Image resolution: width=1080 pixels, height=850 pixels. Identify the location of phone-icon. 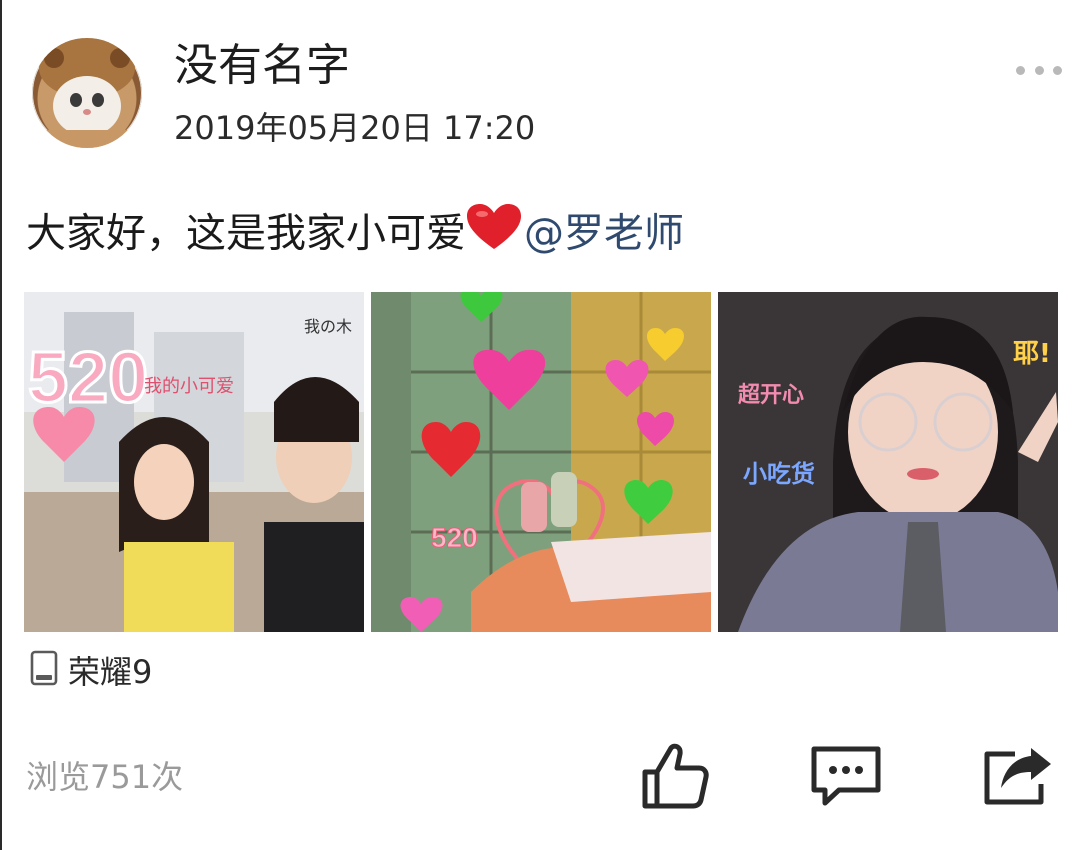
(44, 670).